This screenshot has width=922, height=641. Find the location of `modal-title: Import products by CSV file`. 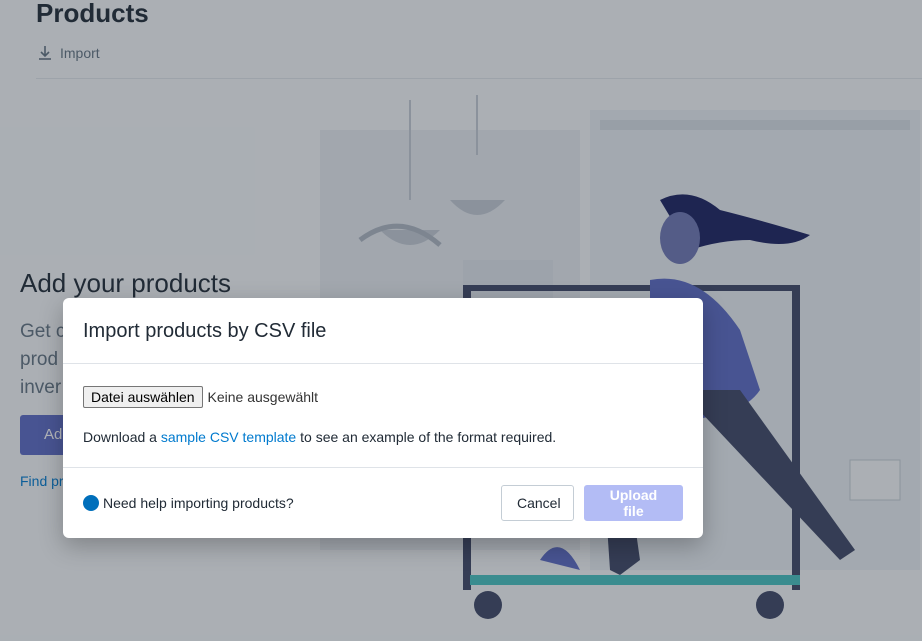

modal-title: Import products by CSV file is located at coordinates (205, 331).